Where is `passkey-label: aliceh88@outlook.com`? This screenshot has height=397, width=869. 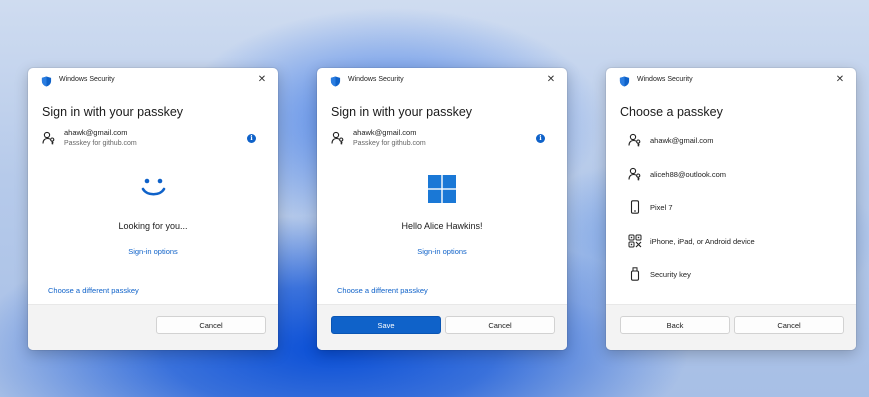
passkey-label: aliceh88@outlook.com is located at coordinates (688, 174).